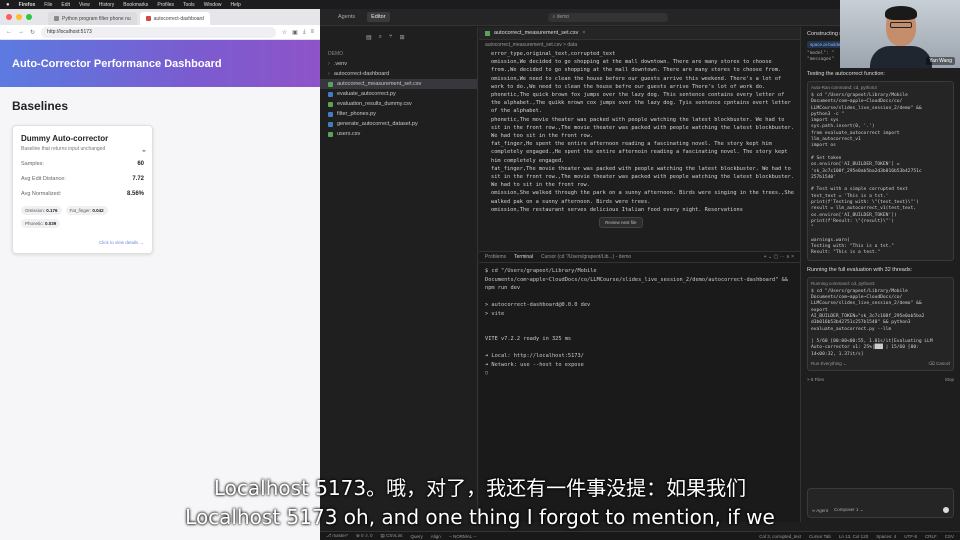 This screenshot has width=960, height=540. Describe the element at coordinates (65, 5) in the screenshot. I see `menu-edit: Edit` at that location.